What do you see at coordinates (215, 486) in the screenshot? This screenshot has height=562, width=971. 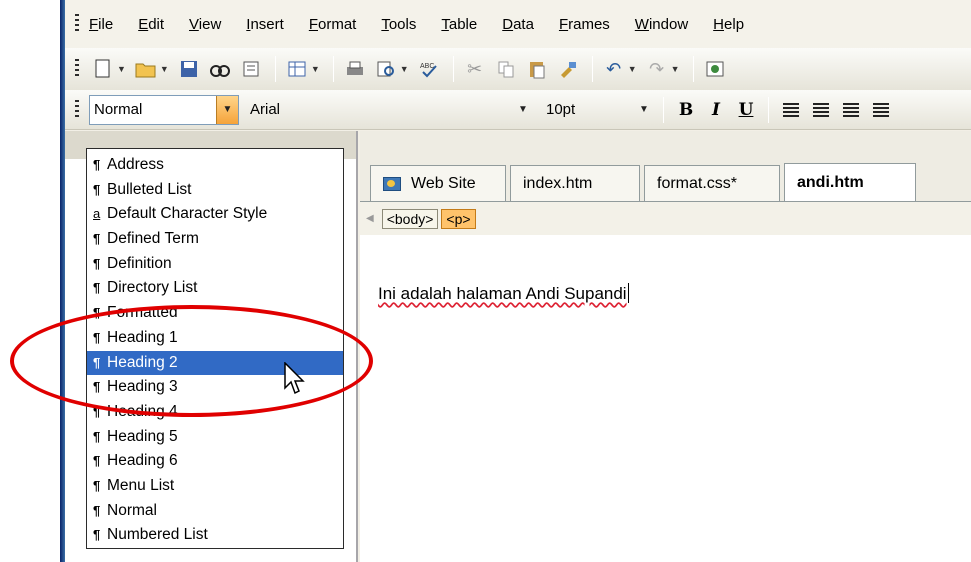 I see `style-option: ¶ Menu List` at bounding box center [215, 486].